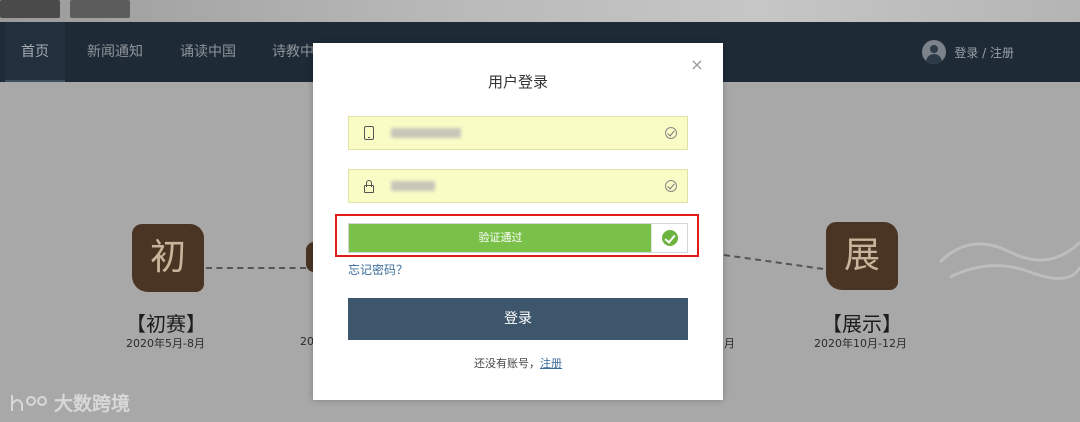 The image size is (1080, 422). What do you see at coordinates (208, 52) in the screenshot?
I see `nav-item-recite-china: 诵读中国` at bounding box center [208, 52].